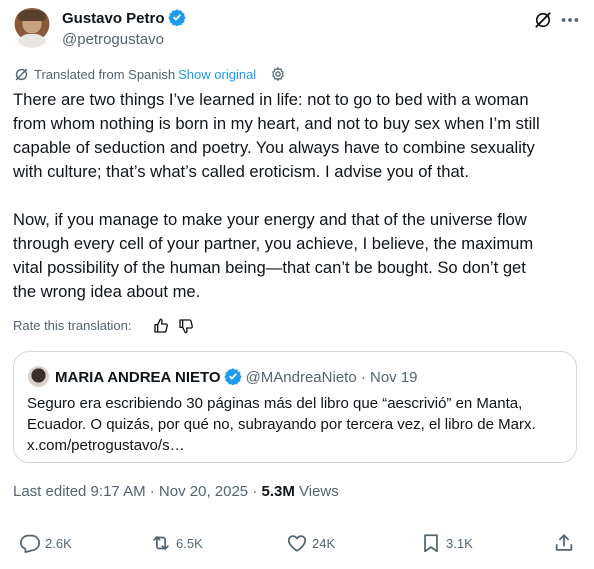  I want to click on quoted-author-row: MARIA ANDREA NIETO @MAndreaNieto · Nov 19, so click(236, 376).